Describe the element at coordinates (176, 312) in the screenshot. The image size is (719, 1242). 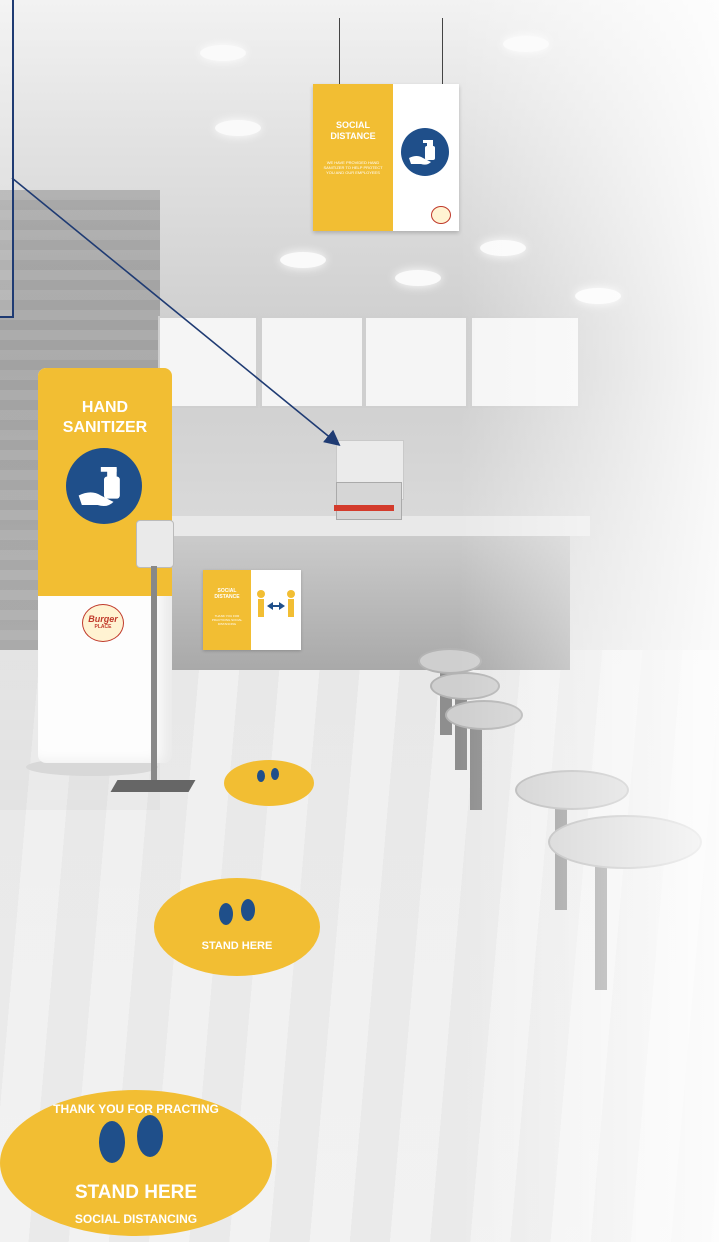
I see `callout-arrow` at that location.